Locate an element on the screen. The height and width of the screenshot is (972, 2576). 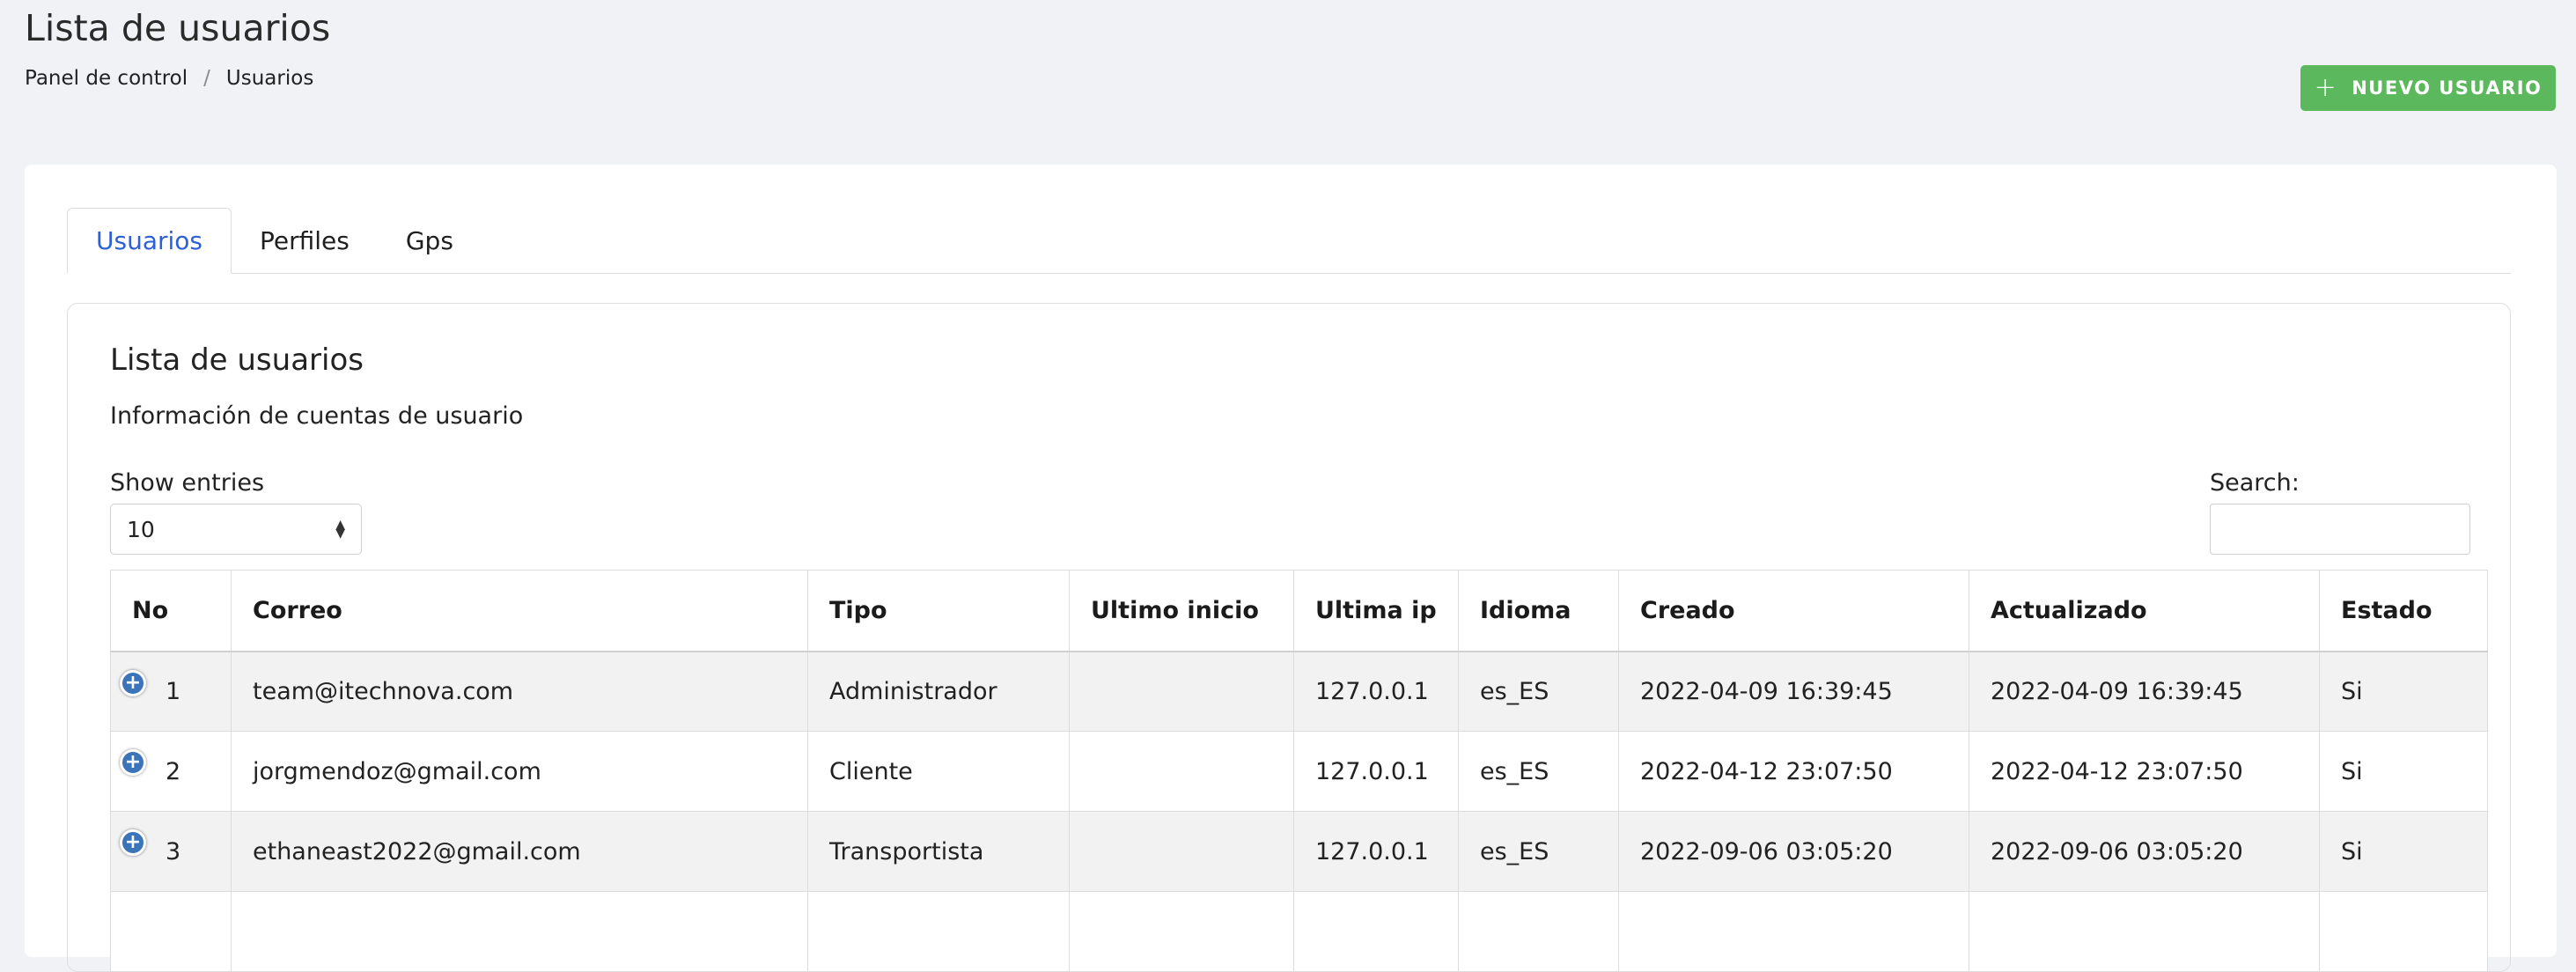
cell-actualizado: 2022-04-09 16:39:45 is located at coordinates (2145, 691).